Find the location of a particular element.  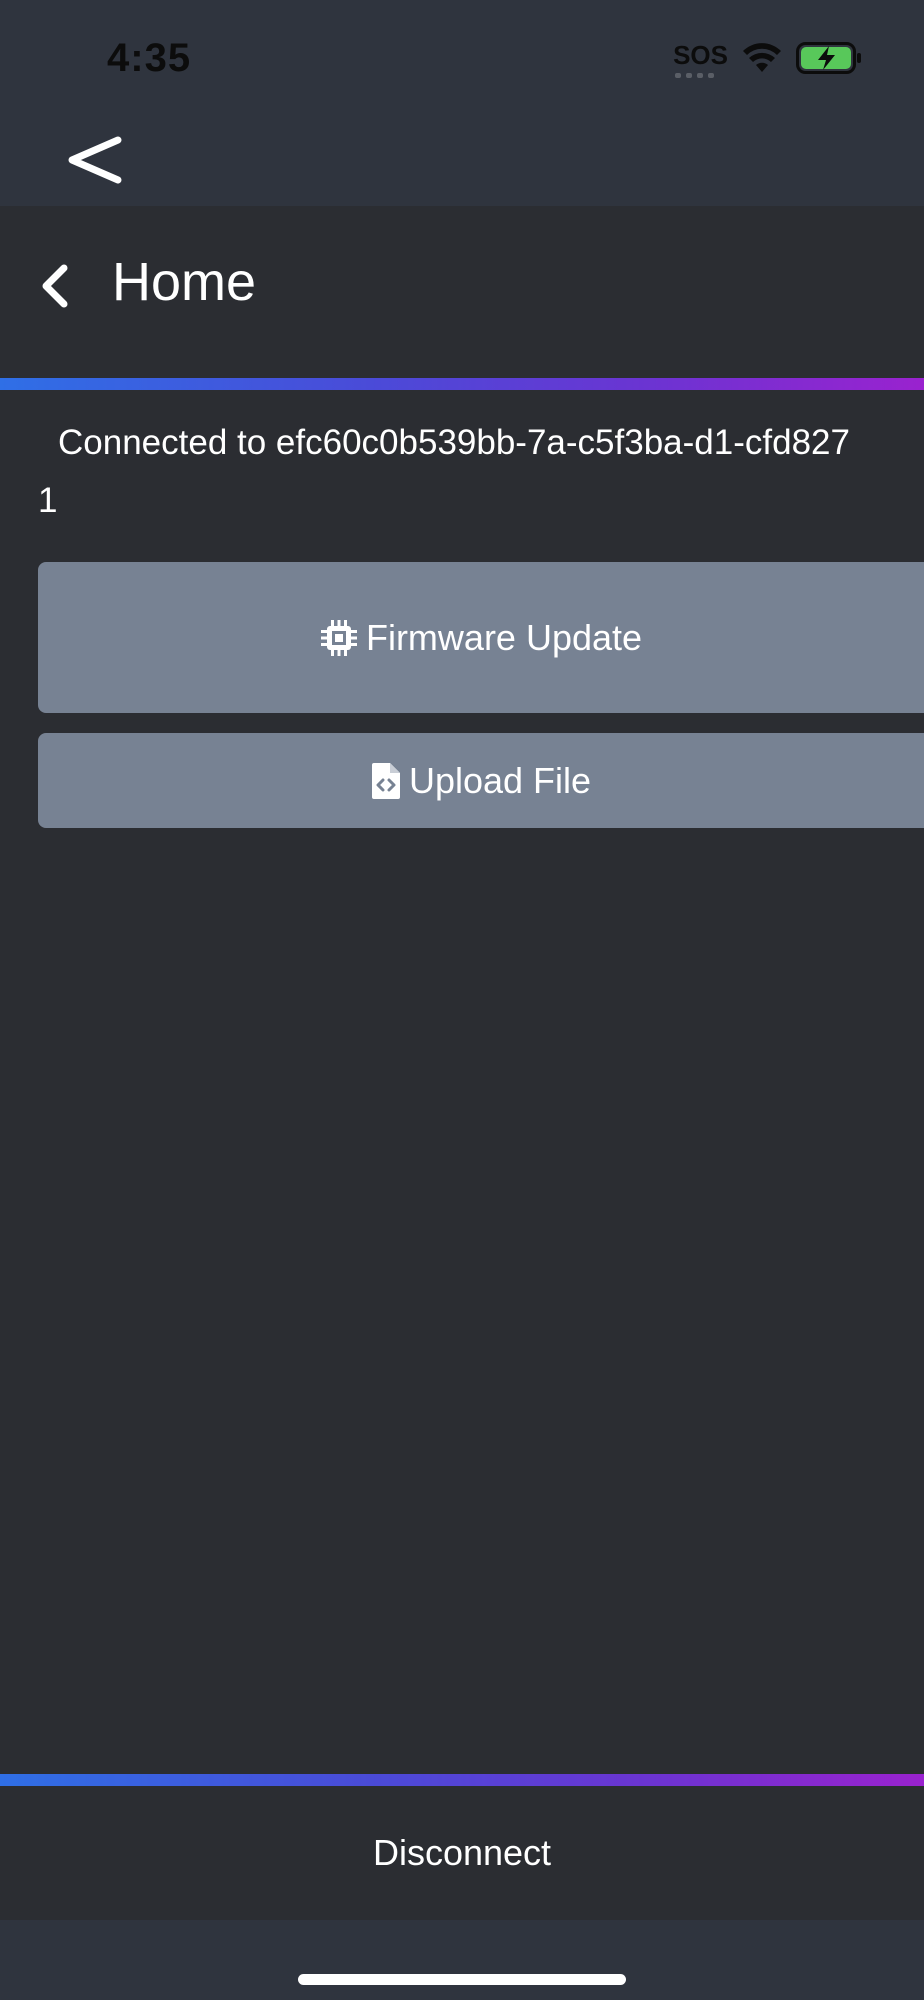

signal-dots is located at coordinates (695, 75).